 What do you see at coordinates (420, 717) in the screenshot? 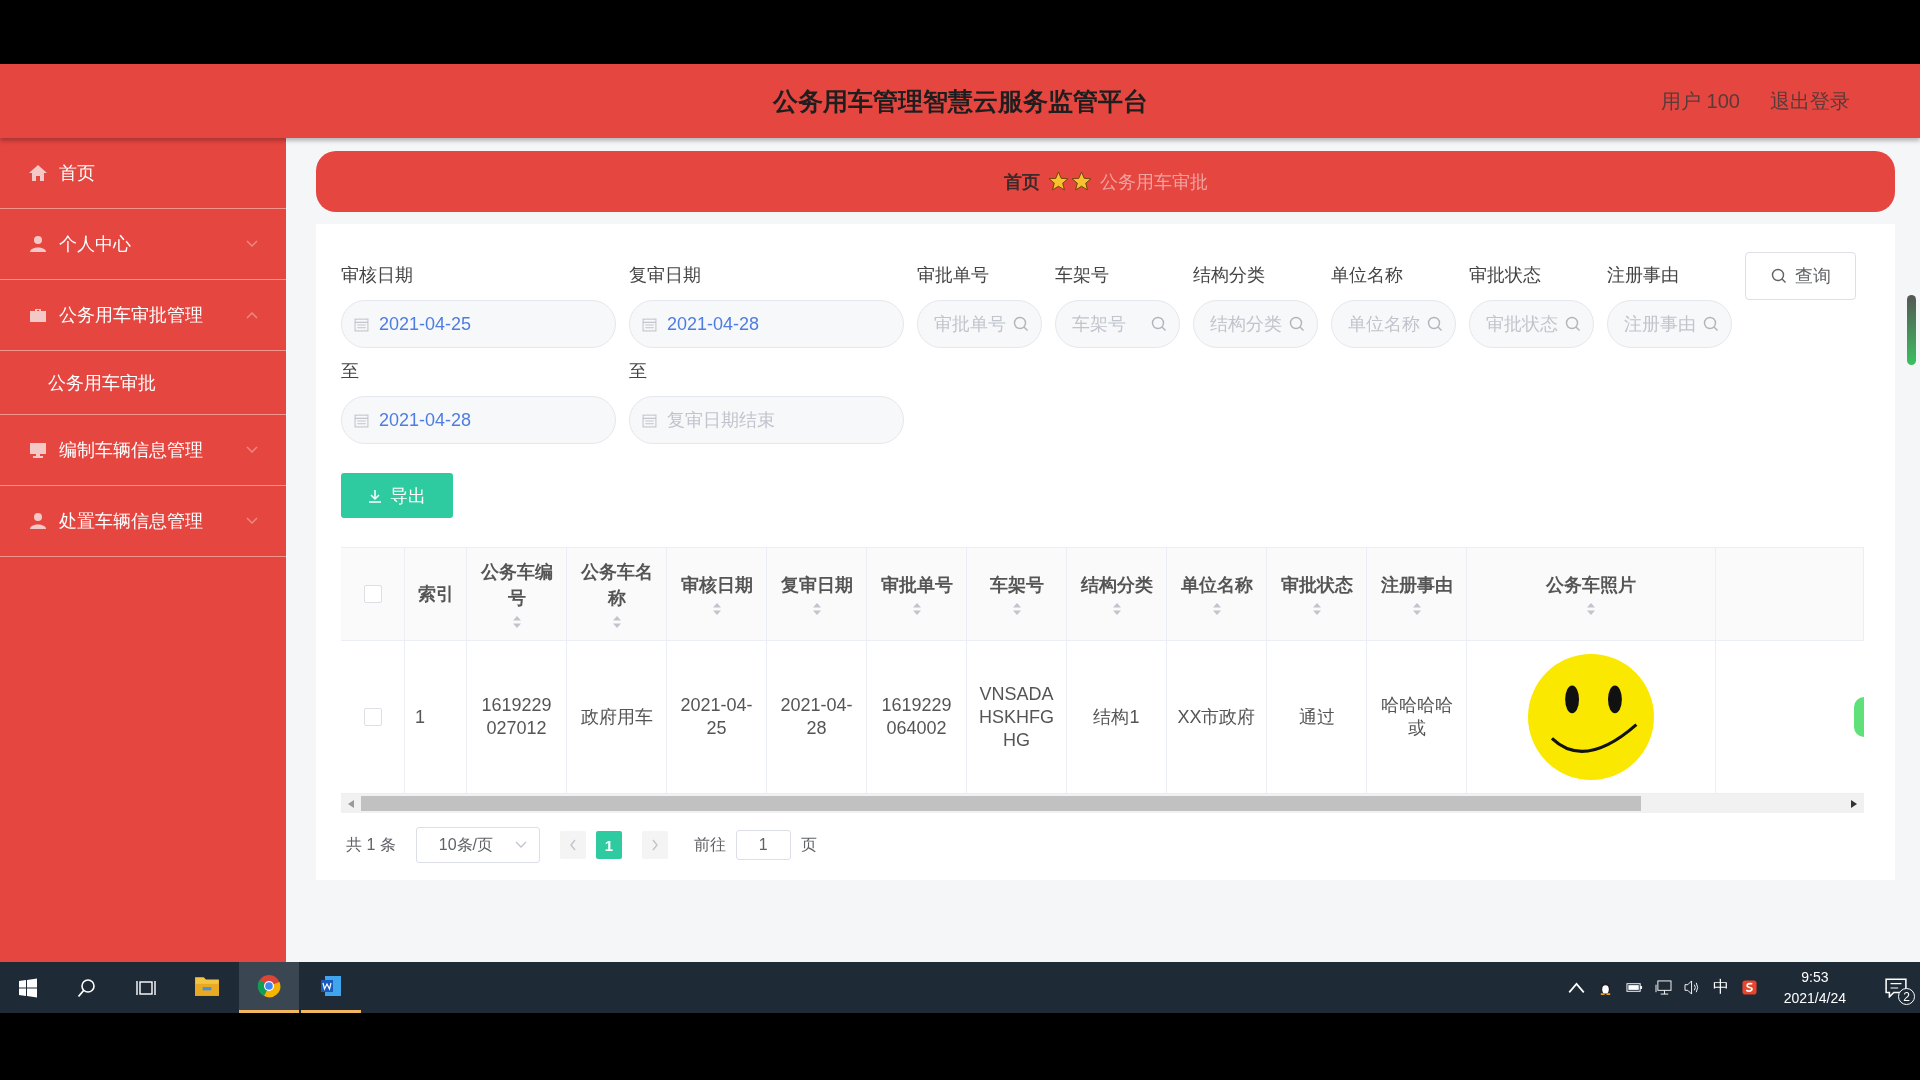
I see `table-cell: 1` at bounding box center [420, 717].